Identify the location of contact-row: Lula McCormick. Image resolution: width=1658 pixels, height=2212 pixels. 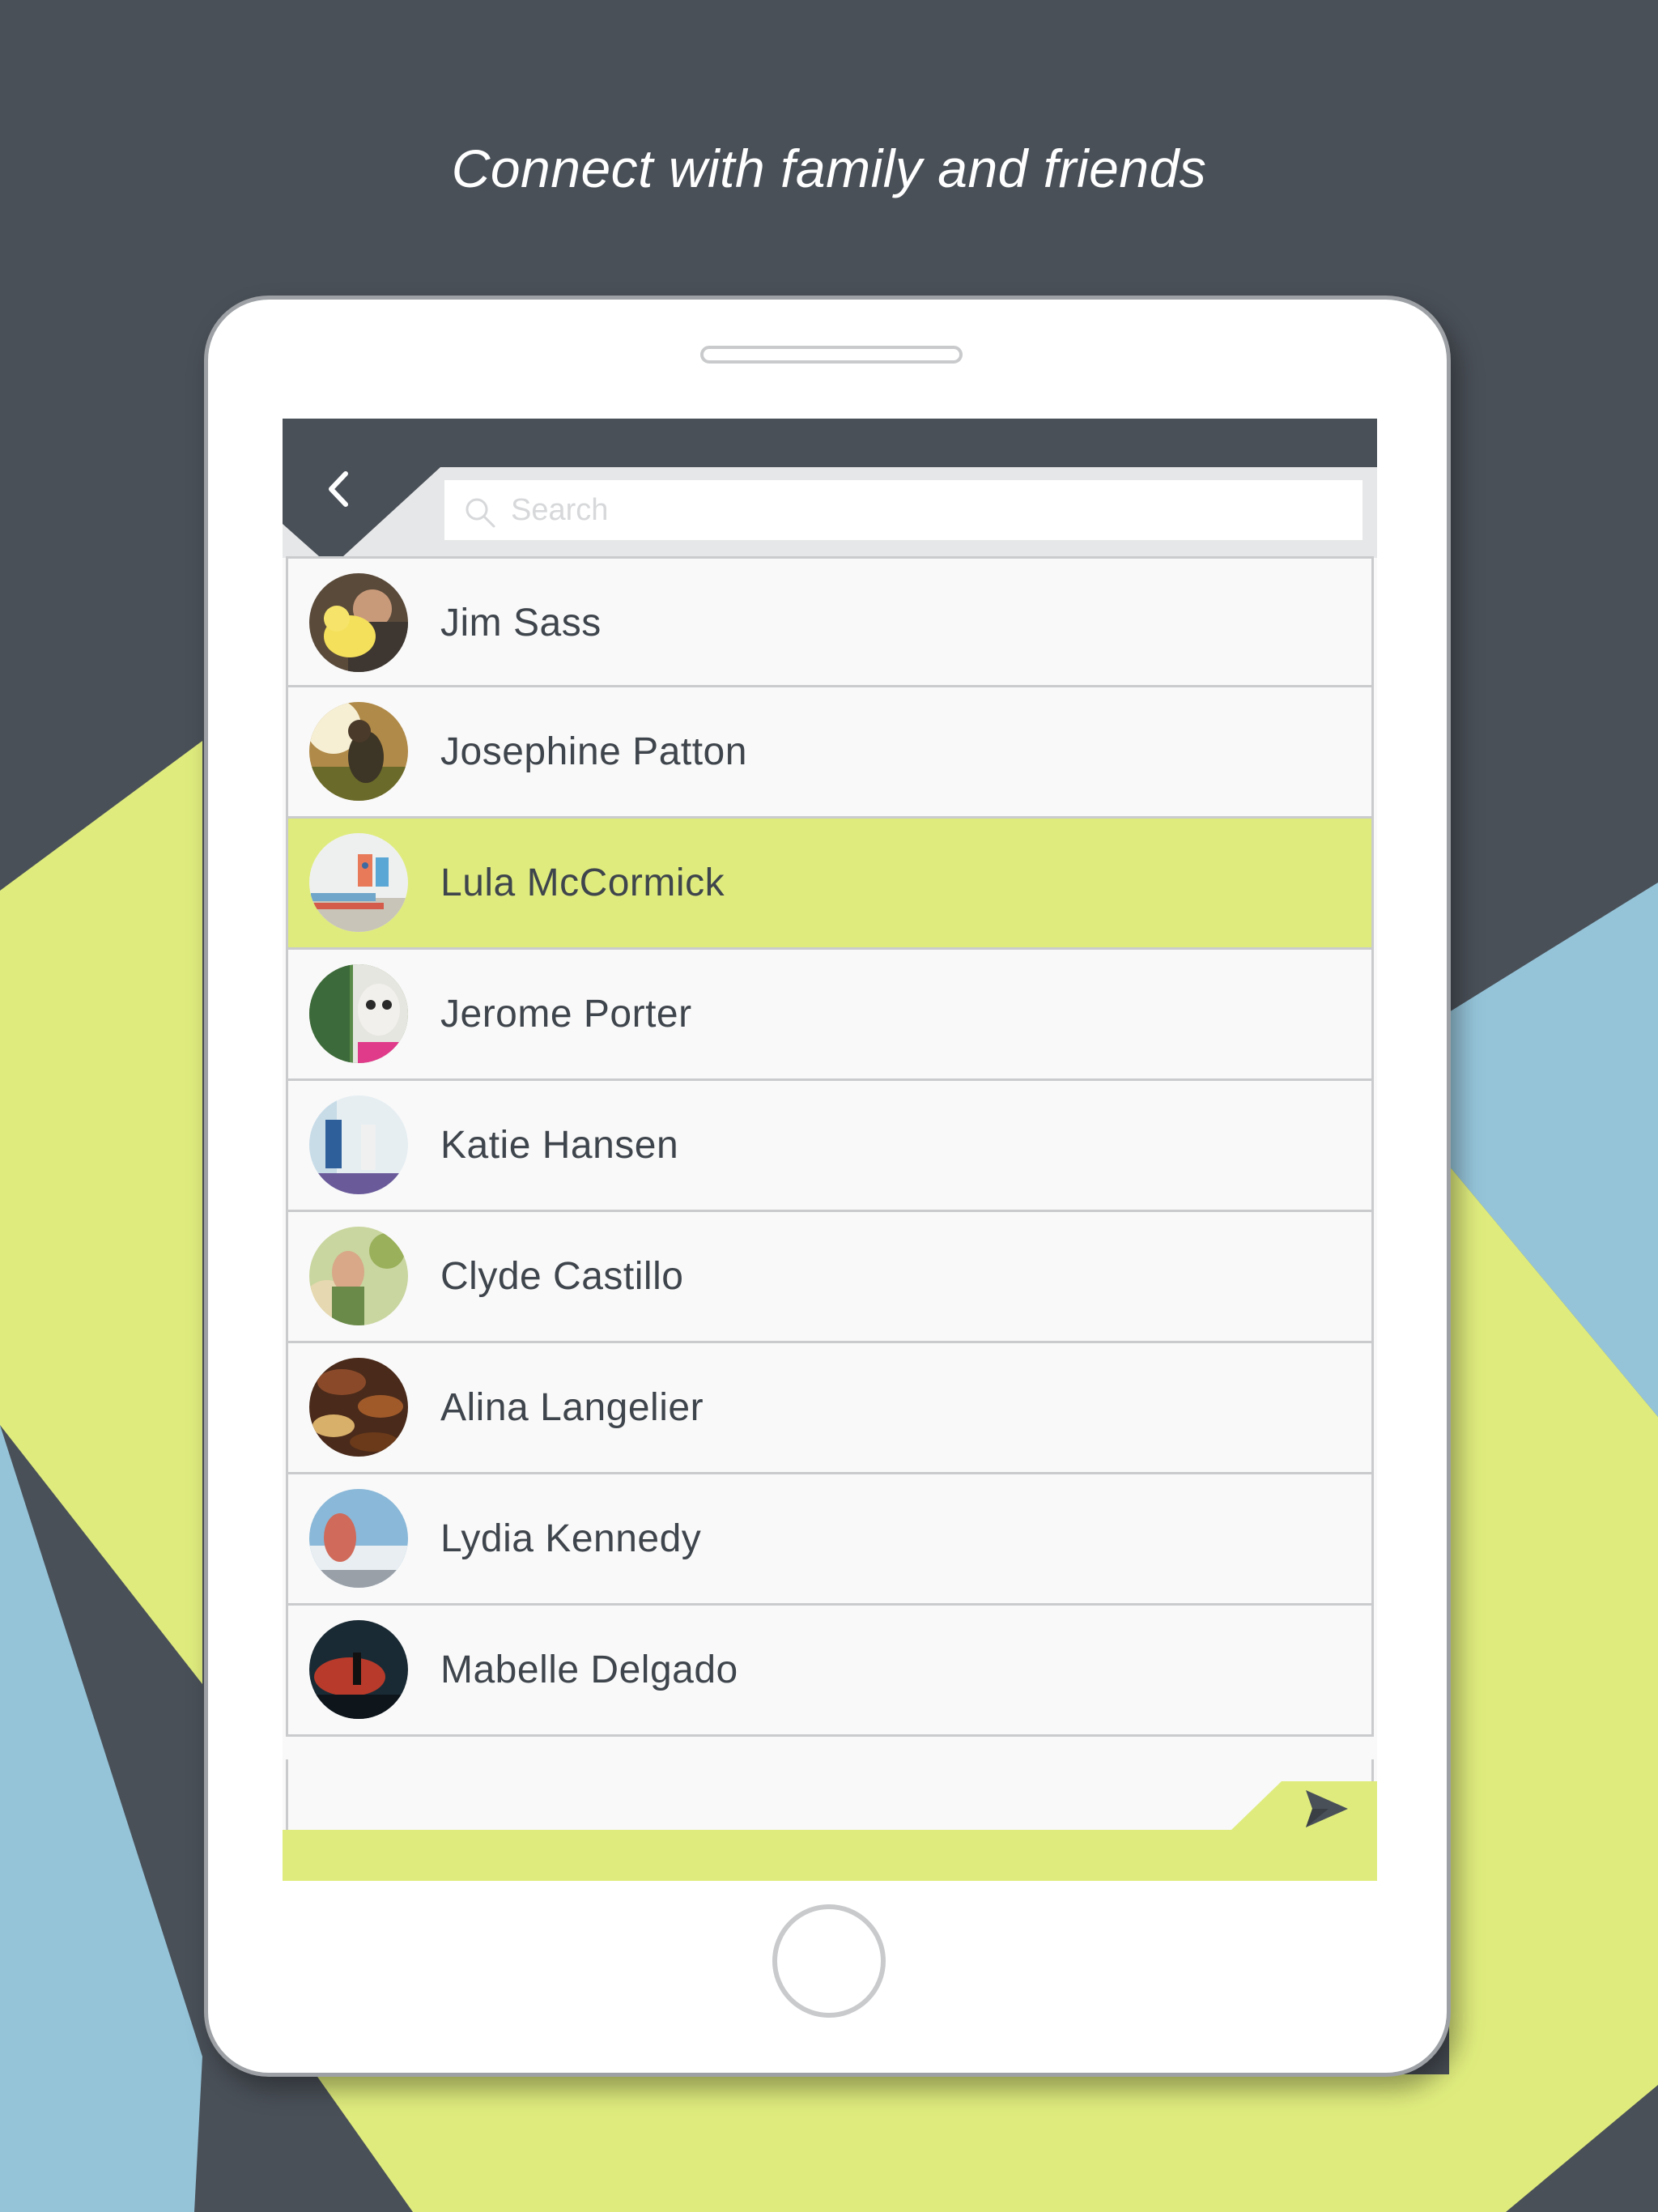
(830, 885).